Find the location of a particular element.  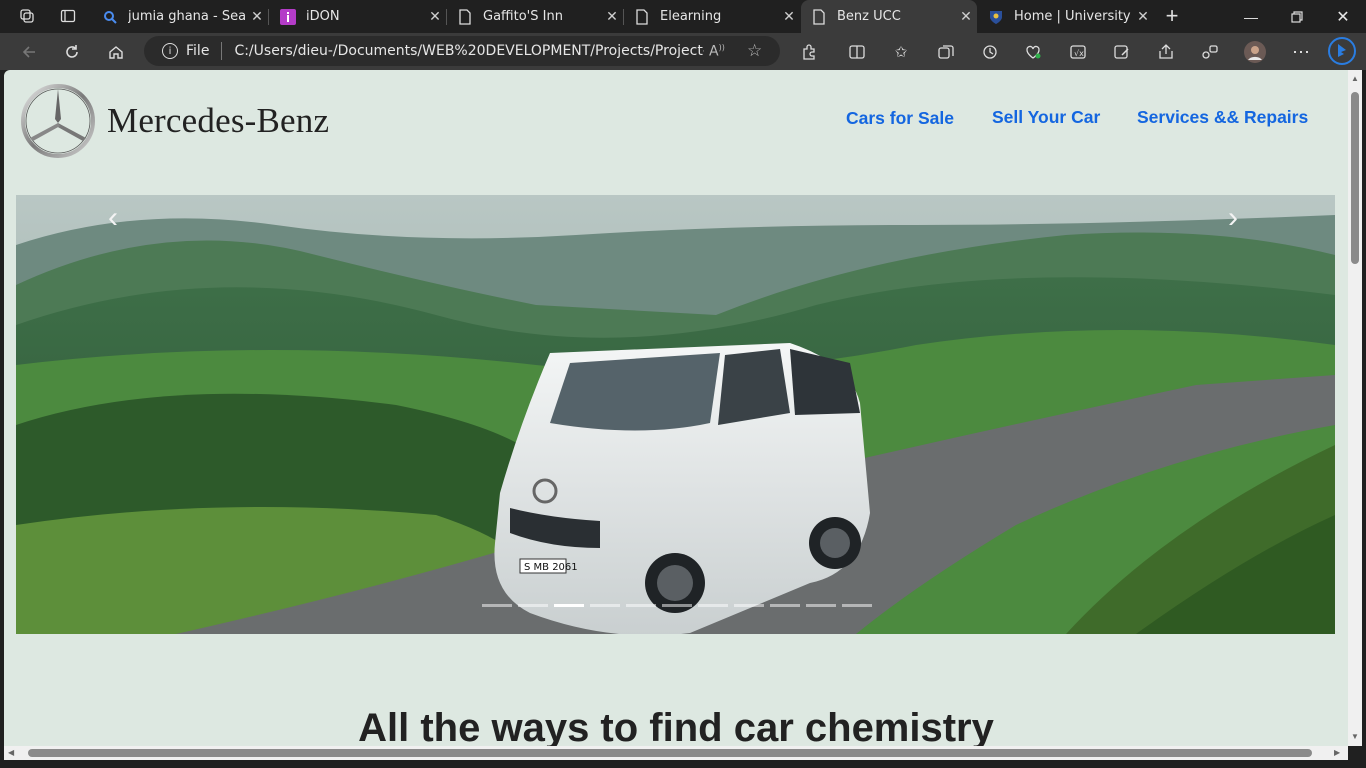

tab-university: Home | University Of ✕ is located at coordinates (1066, 16).